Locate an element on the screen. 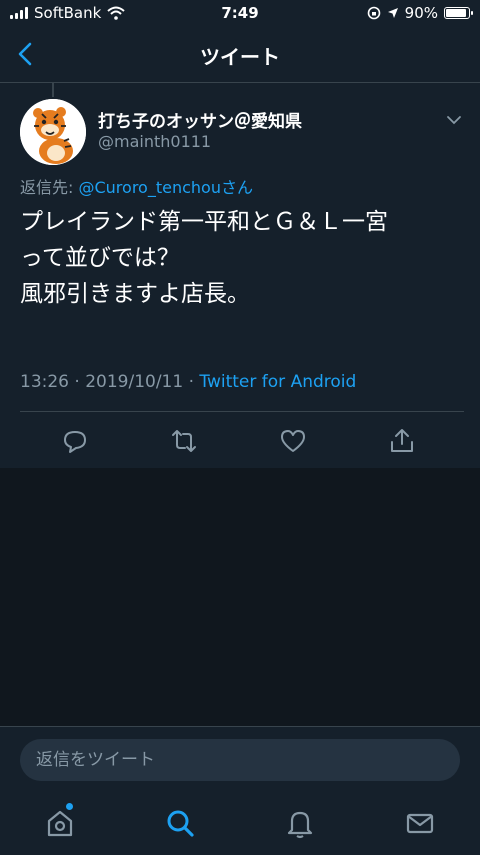  retweet-icon is located at coordinates (184, 441).